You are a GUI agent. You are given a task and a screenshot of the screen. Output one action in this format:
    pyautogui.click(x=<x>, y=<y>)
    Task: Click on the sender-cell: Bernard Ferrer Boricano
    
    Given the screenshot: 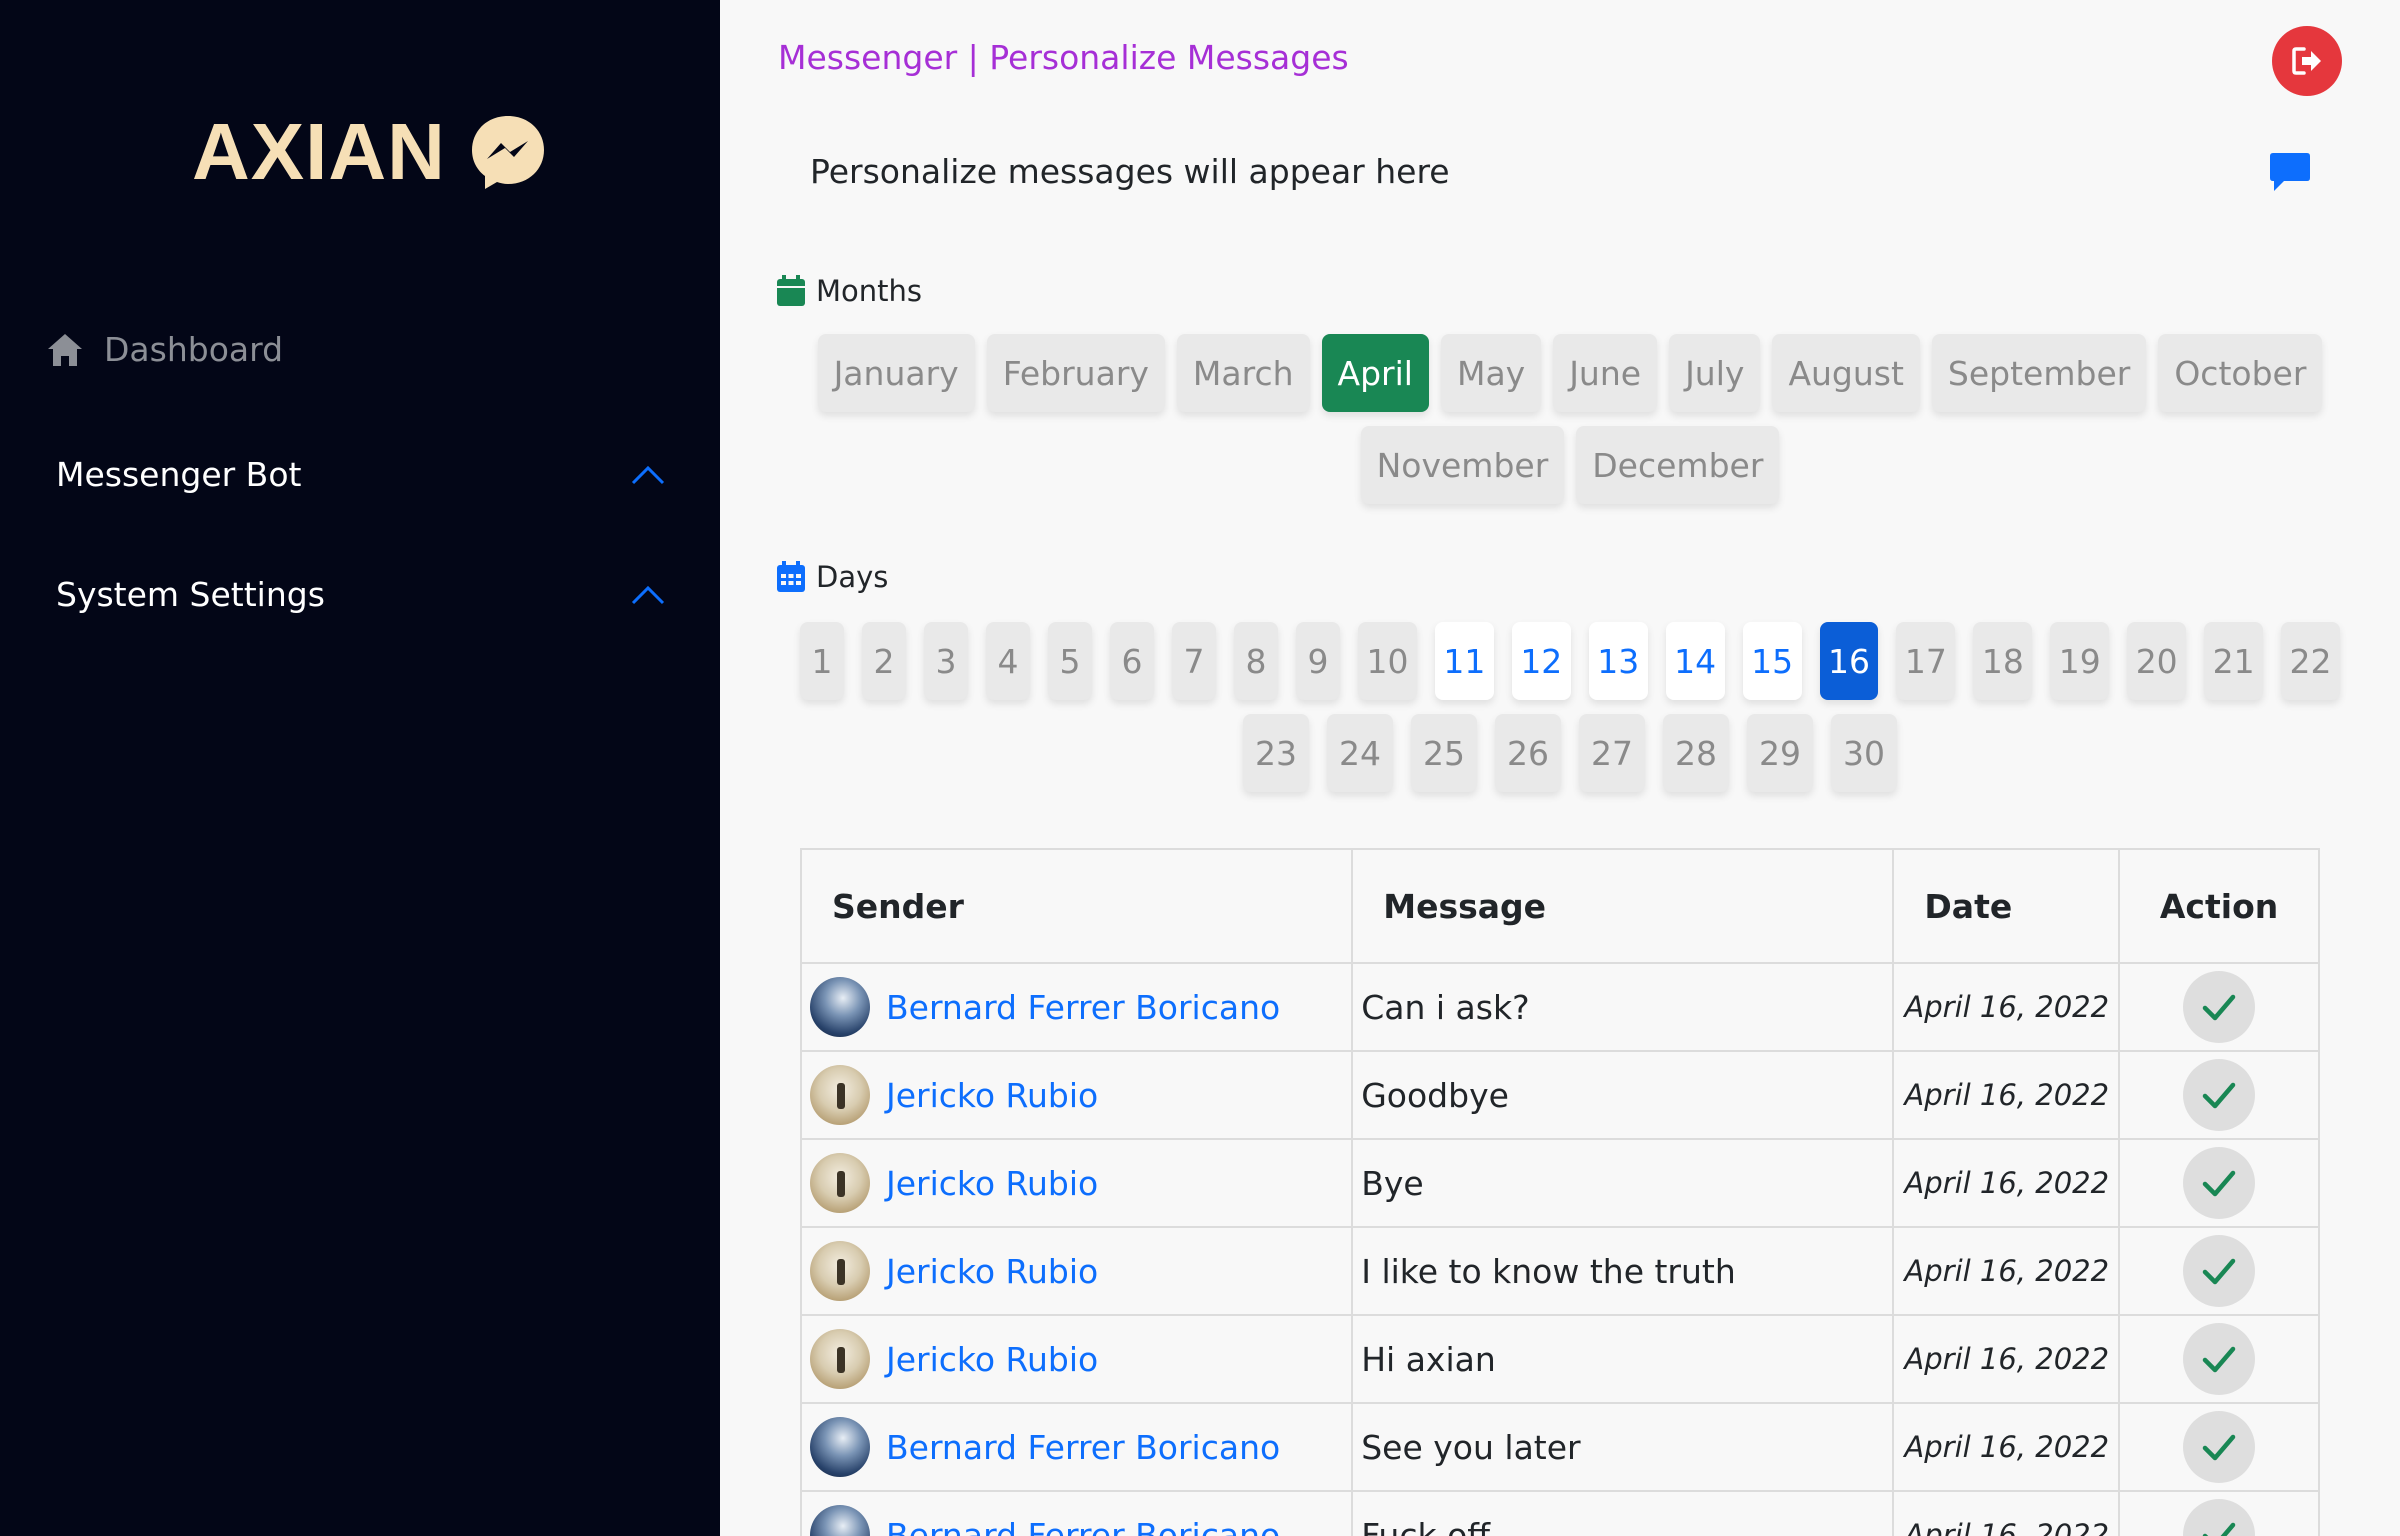 What is the action you would take?
    pyautogui.click(x=1077, y=1513)
    